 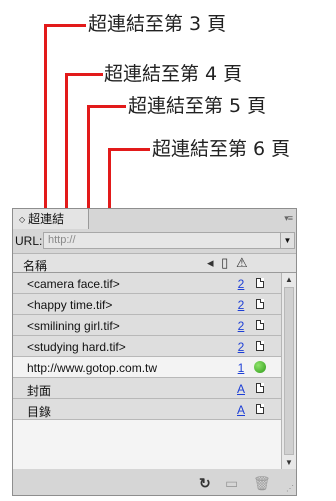 What do you see at coordinates (147, 346) in the screenshot?
I see `list-item: <studying hard.tif> 2` at bounding box center [147, 346].